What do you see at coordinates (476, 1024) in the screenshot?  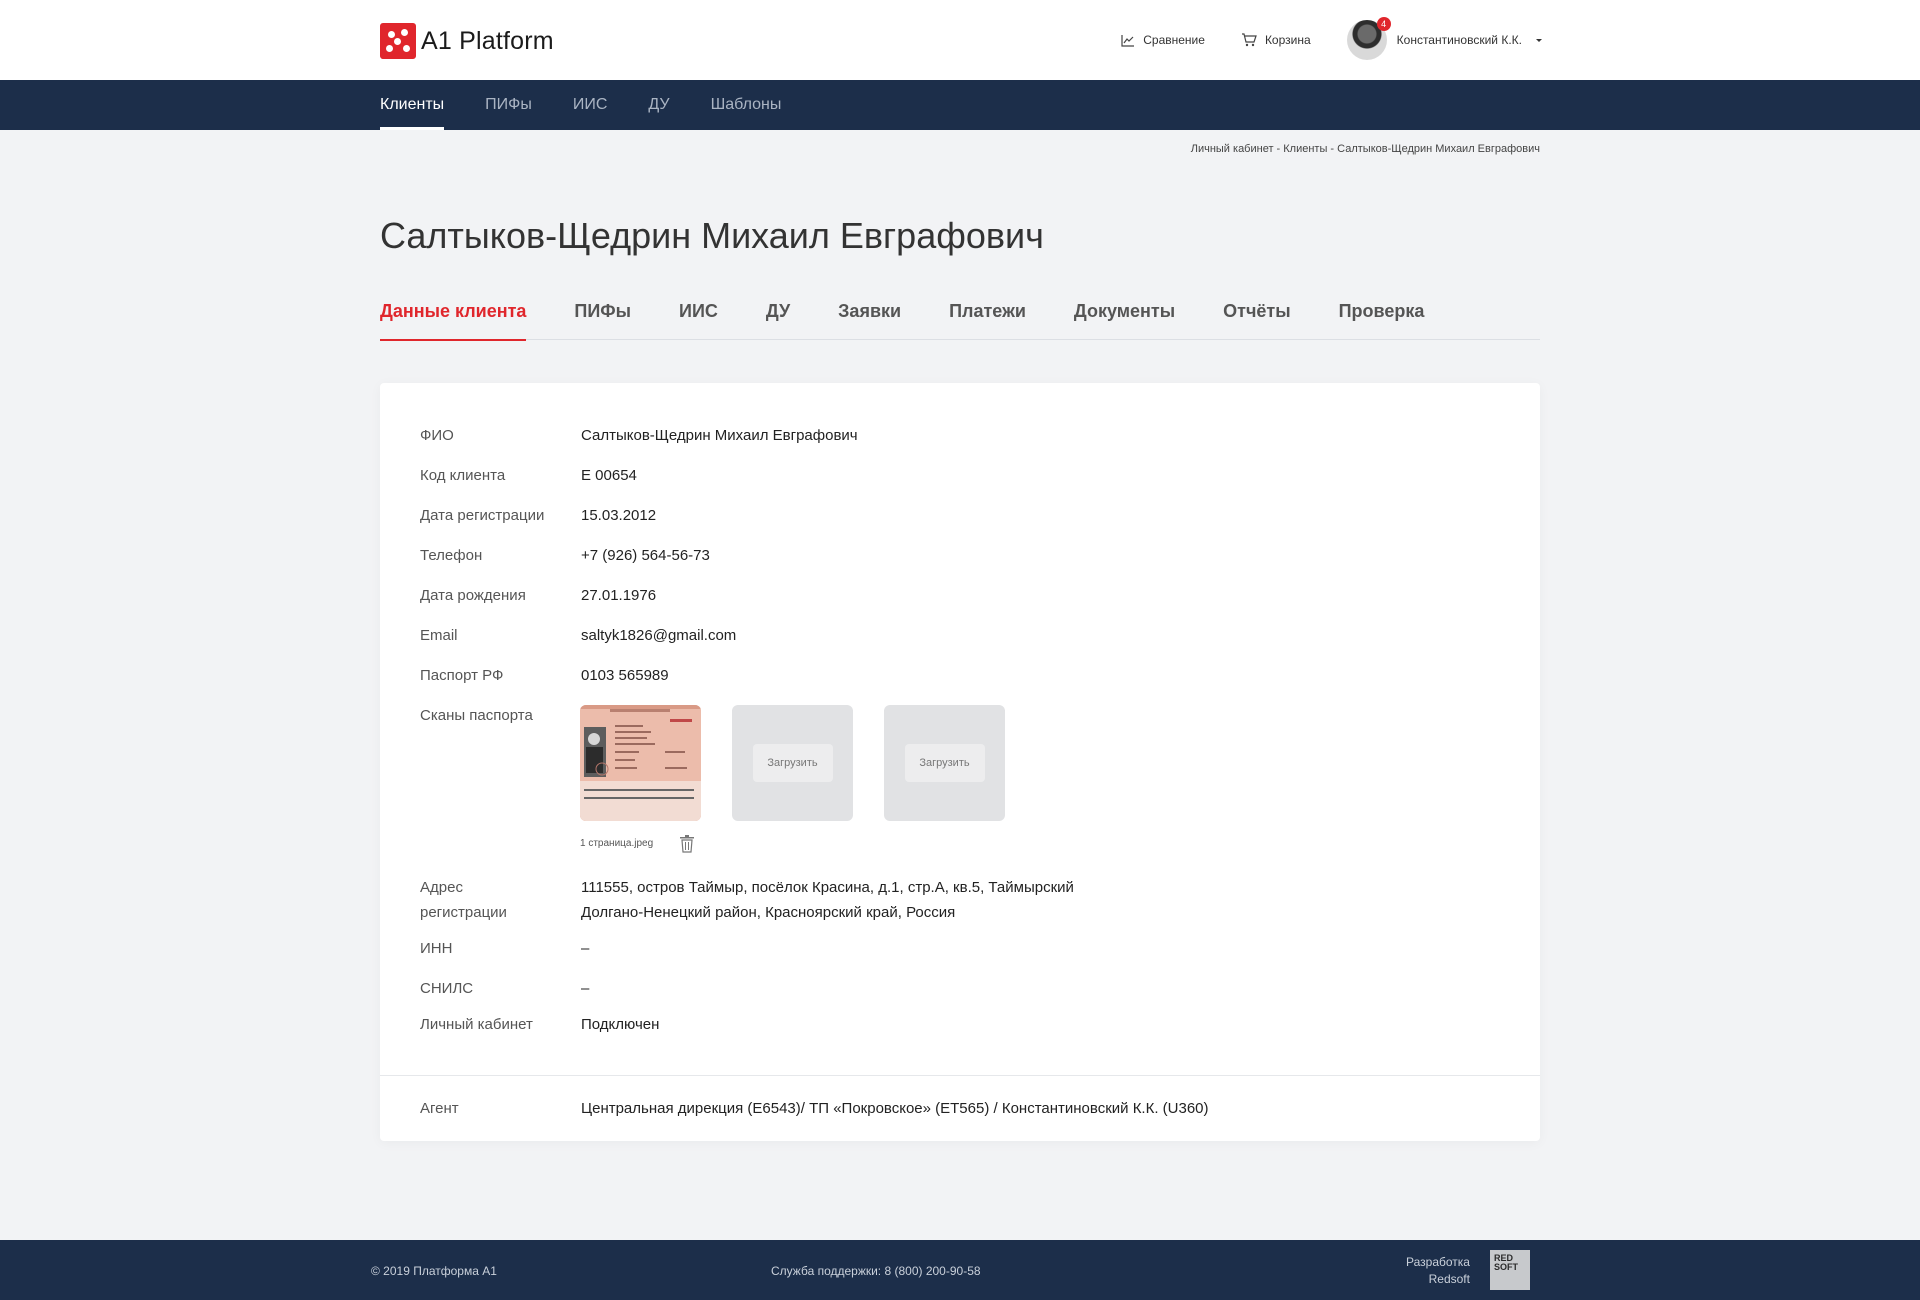 I see `field-label: Личный кабинет` at bounding box center [476, 1024].